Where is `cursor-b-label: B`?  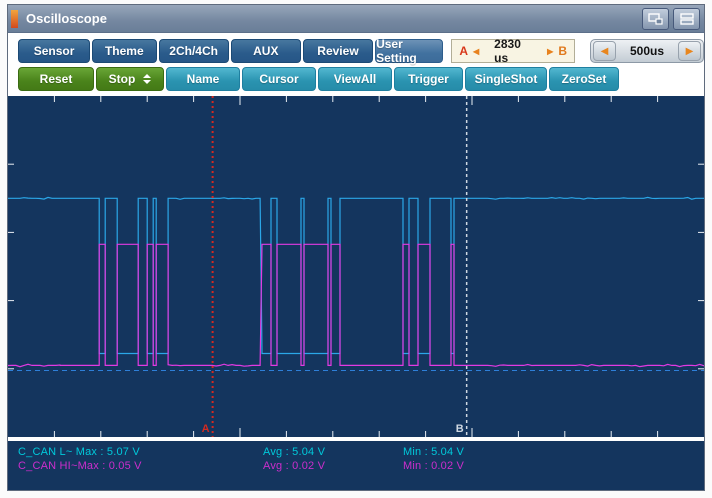 cursor-b-label: B is located at coordinates (562, 51).